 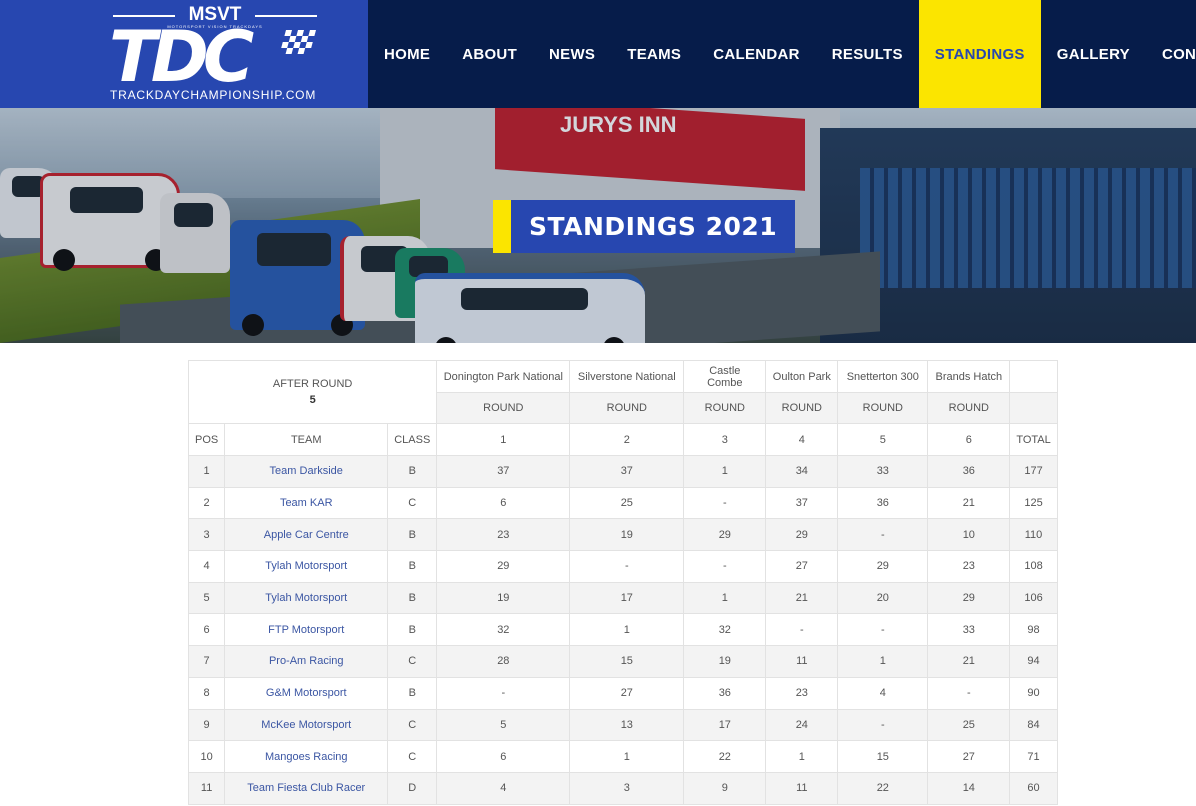 What do you see at coordinates (1033, 630) in the screenshot?
I see `total-cell: 98` at bounding box center [1033, 630].